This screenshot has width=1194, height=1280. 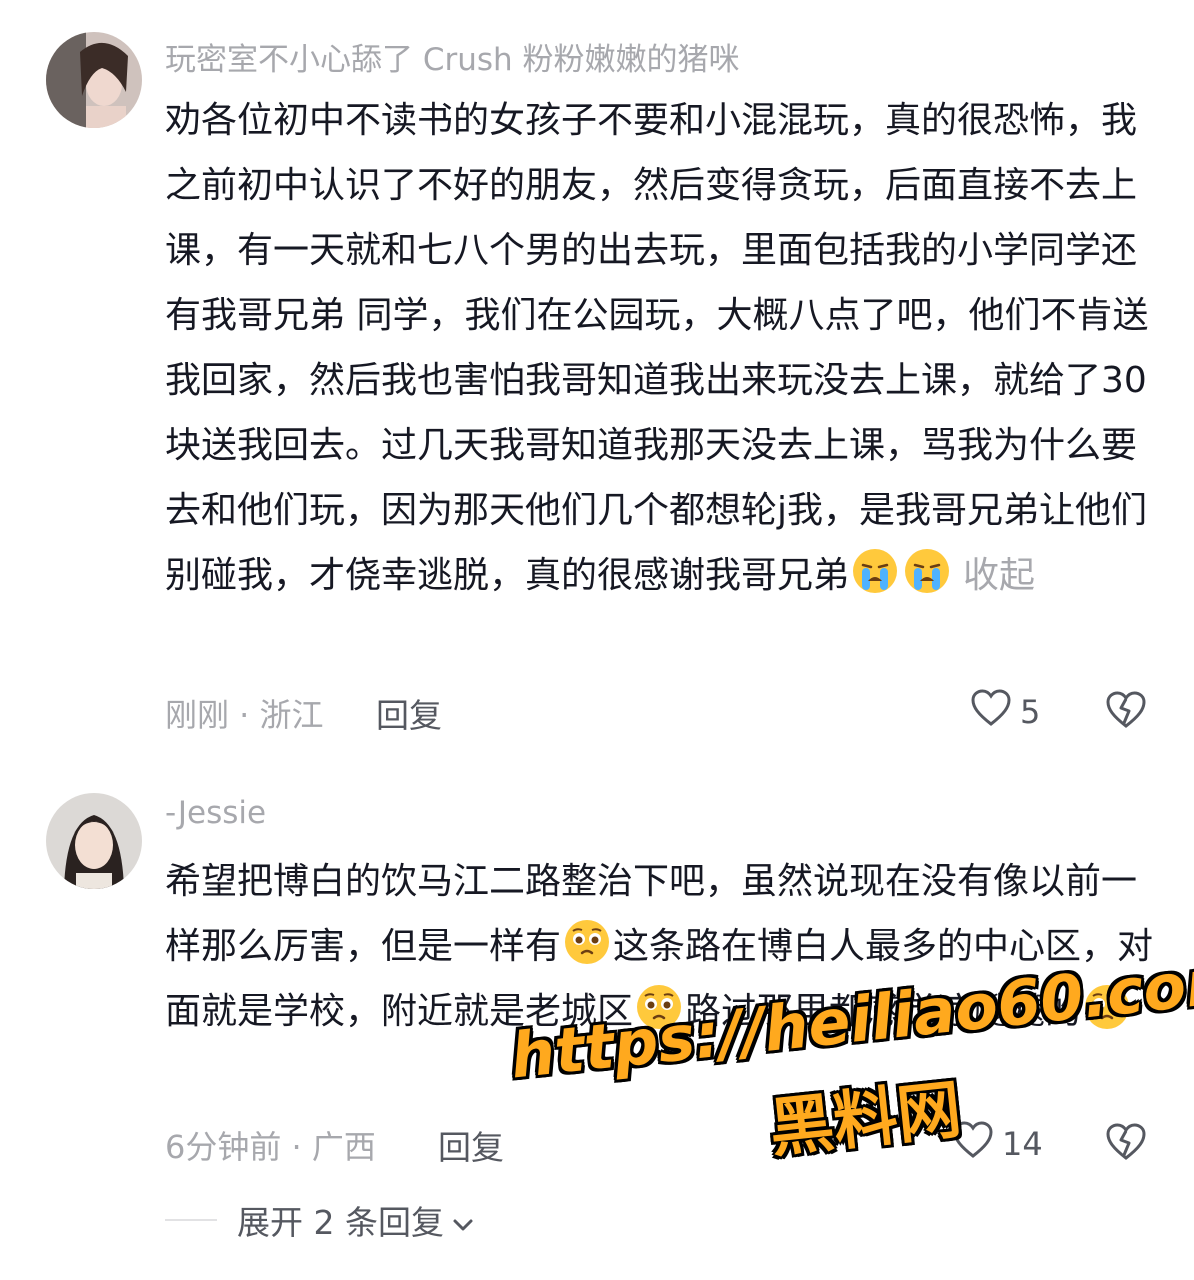 I want to click on username: 玩密室不小心舔了 Crush 粉粉嫩嫩的猪咪, so click(x=452, y=56).